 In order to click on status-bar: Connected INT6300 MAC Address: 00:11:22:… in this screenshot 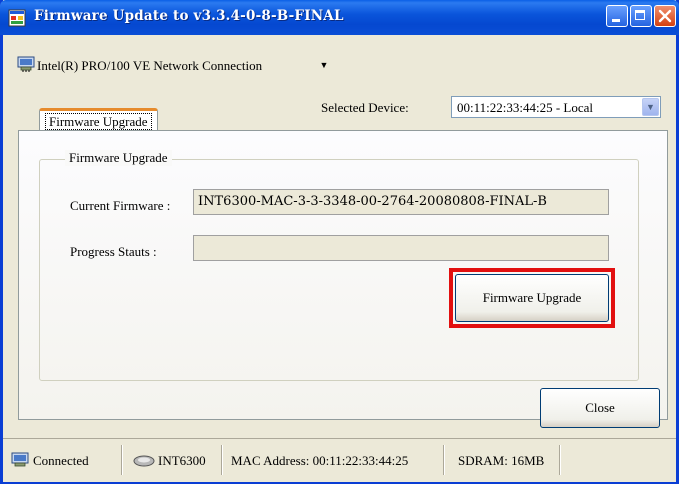, I will do `click(339, 460)`.